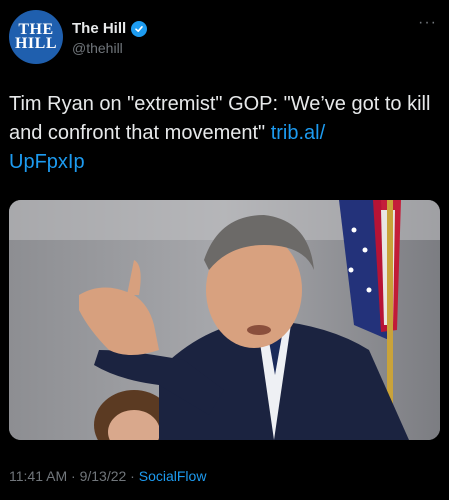 The width and height of the screenshot is (449, 500). Describe the element at coordinates (298, 133) in the screenshot. I see `tweet-link-part1: trib.al/` at that location.